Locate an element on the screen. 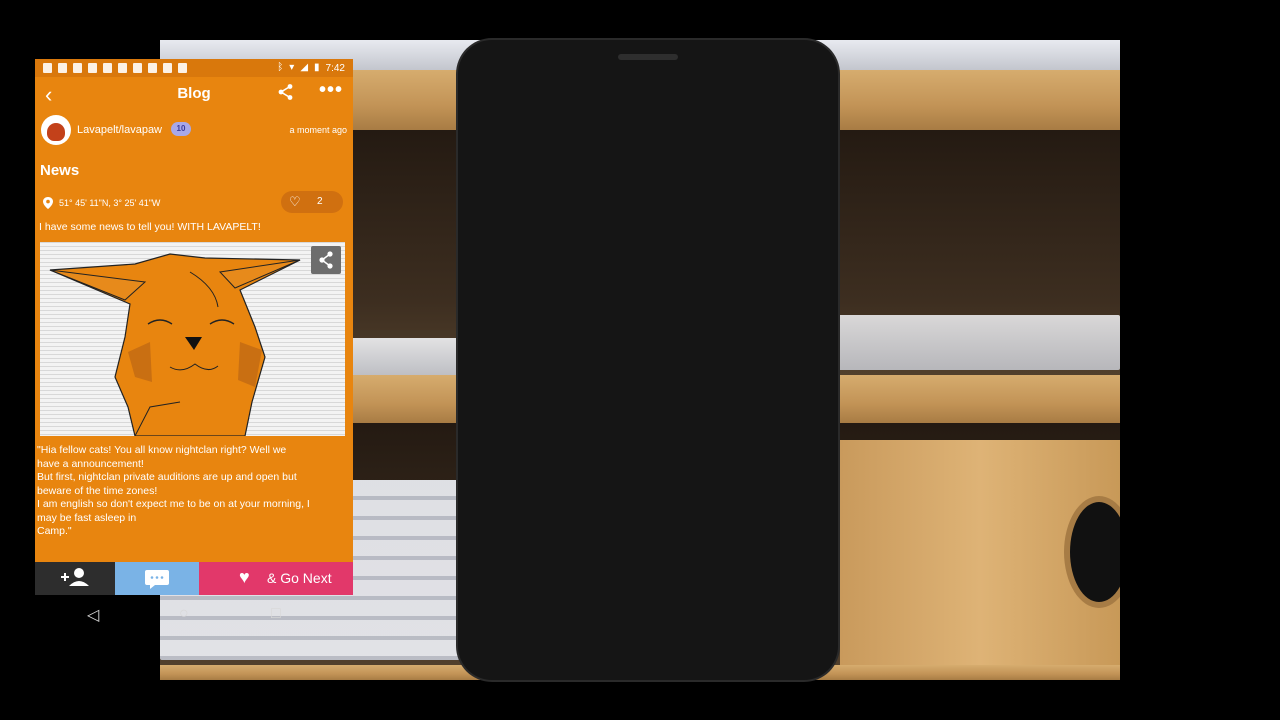  phone-speaker is located at coordinates (648, 57).